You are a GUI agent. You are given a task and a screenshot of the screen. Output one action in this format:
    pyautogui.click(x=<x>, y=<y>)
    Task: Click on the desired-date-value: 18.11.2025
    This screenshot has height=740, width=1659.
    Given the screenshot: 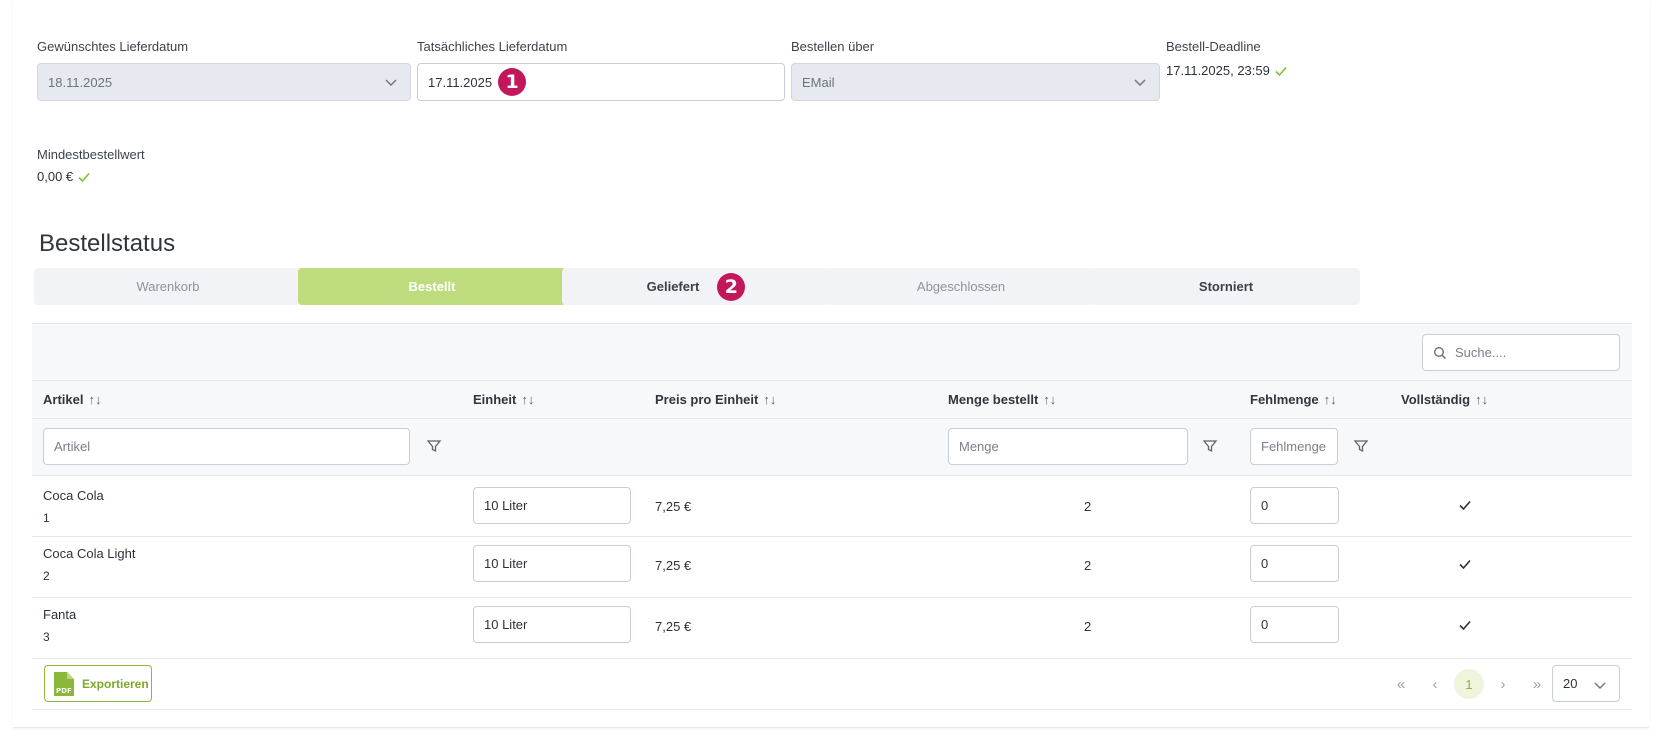 What is the action you would take?
    pyautogui.click(x=80, y=82)
    